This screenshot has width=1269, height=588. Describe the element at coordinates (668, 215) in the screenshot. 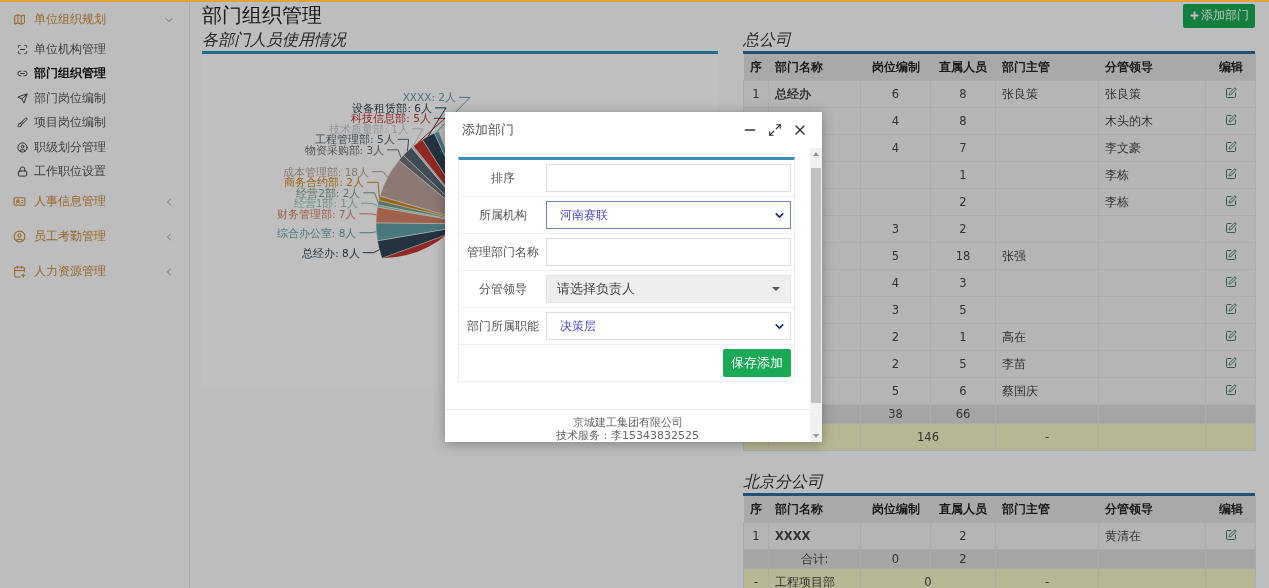

I see `select-field: 河南赛联` at that location.